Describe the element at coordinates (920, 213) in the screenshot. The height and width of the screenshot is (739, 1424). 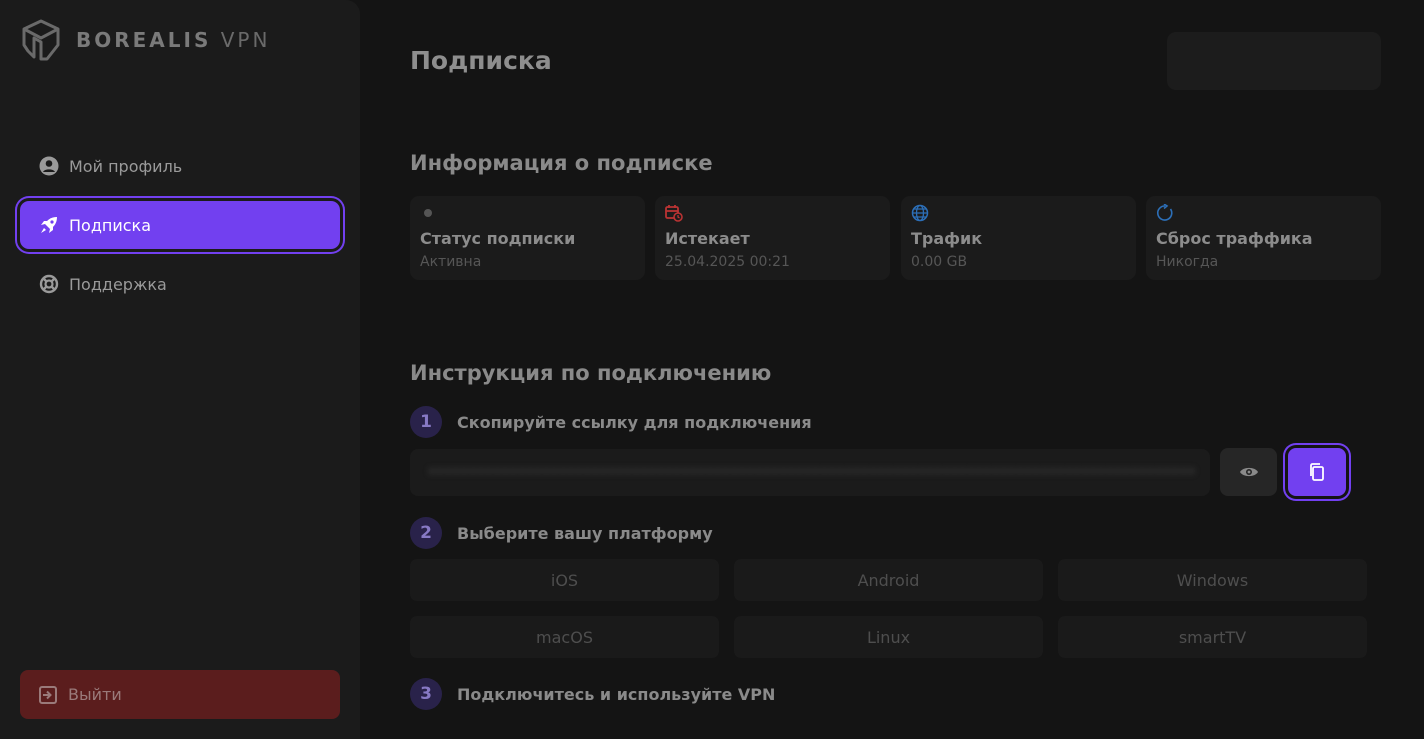
I see `globe-icon` at that location.